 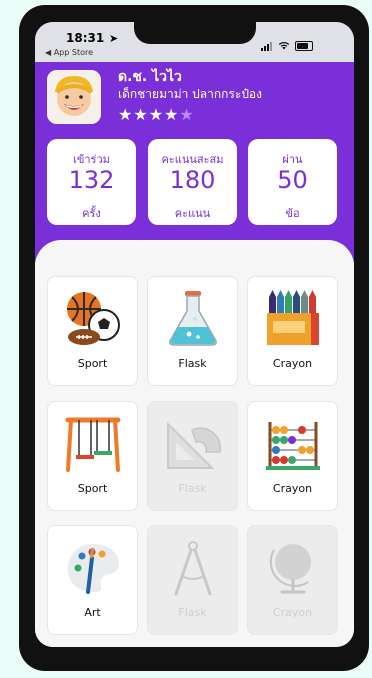 I want to click on battery-icon, so click(x=304, y=45).